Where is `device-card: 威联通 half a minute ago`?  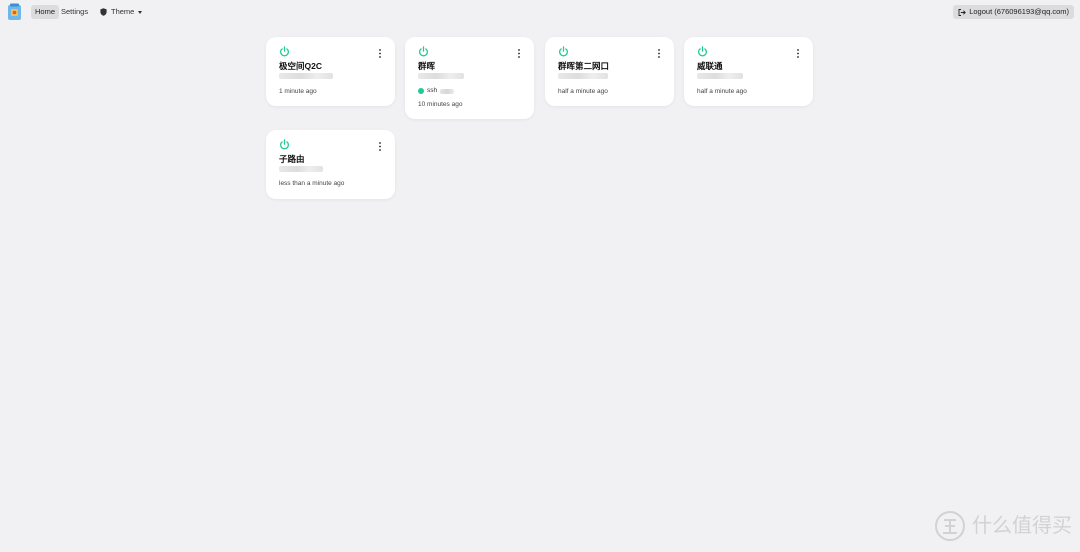 device-card: 威联通 half a minute ago is located at coordinates (748, 71).